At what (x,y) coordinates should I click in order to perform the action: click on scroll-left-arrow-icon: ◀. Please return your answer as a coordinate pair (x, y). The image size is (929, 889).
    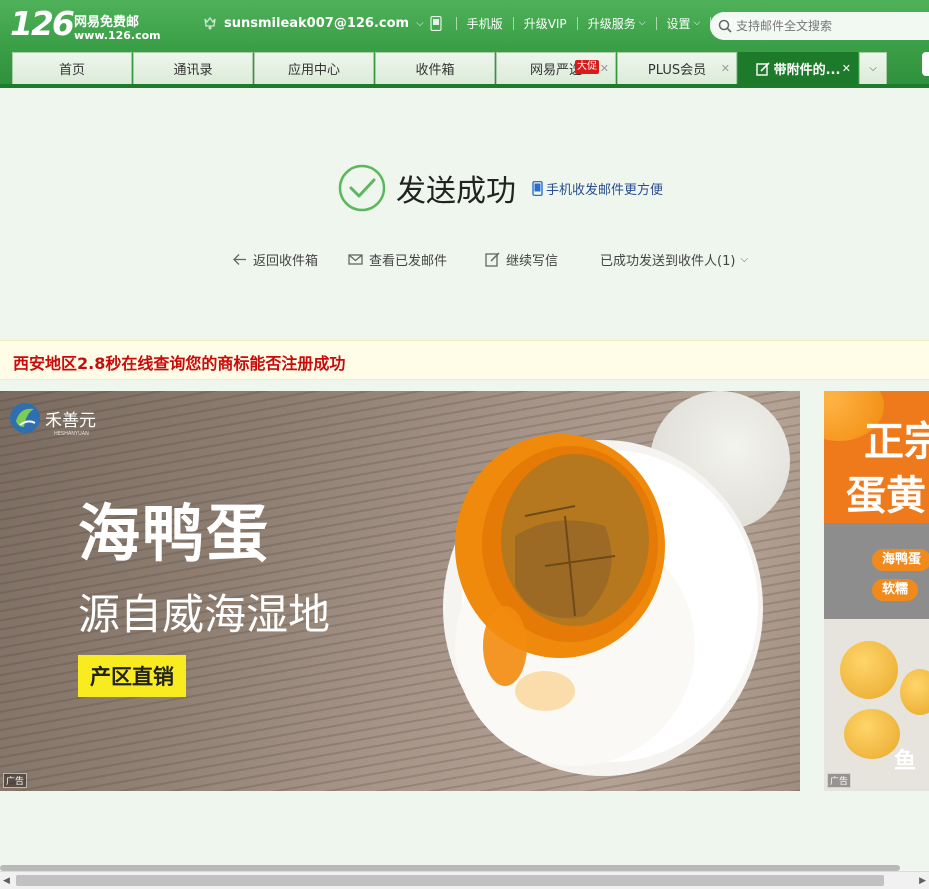
    Looking at the image, I should click on (6, 881).